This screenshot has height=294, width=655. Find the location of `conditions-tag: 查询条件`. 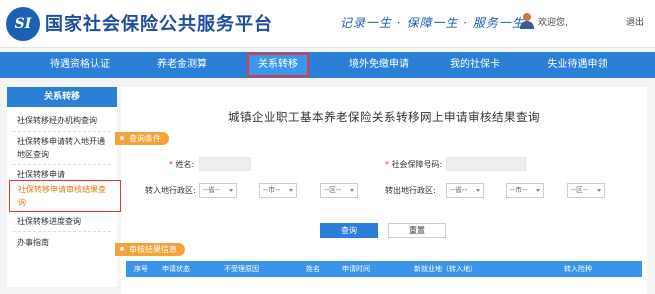

conditions-tag: 查询条件 is located at coordinates (142, 138).